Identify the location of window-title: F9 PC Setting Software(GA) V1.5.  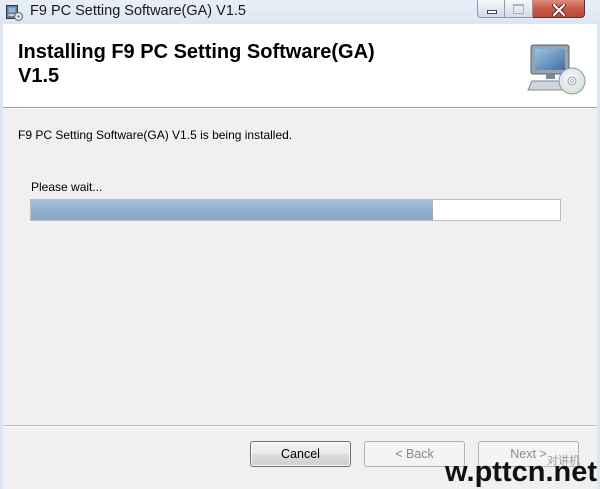
(138, 11).